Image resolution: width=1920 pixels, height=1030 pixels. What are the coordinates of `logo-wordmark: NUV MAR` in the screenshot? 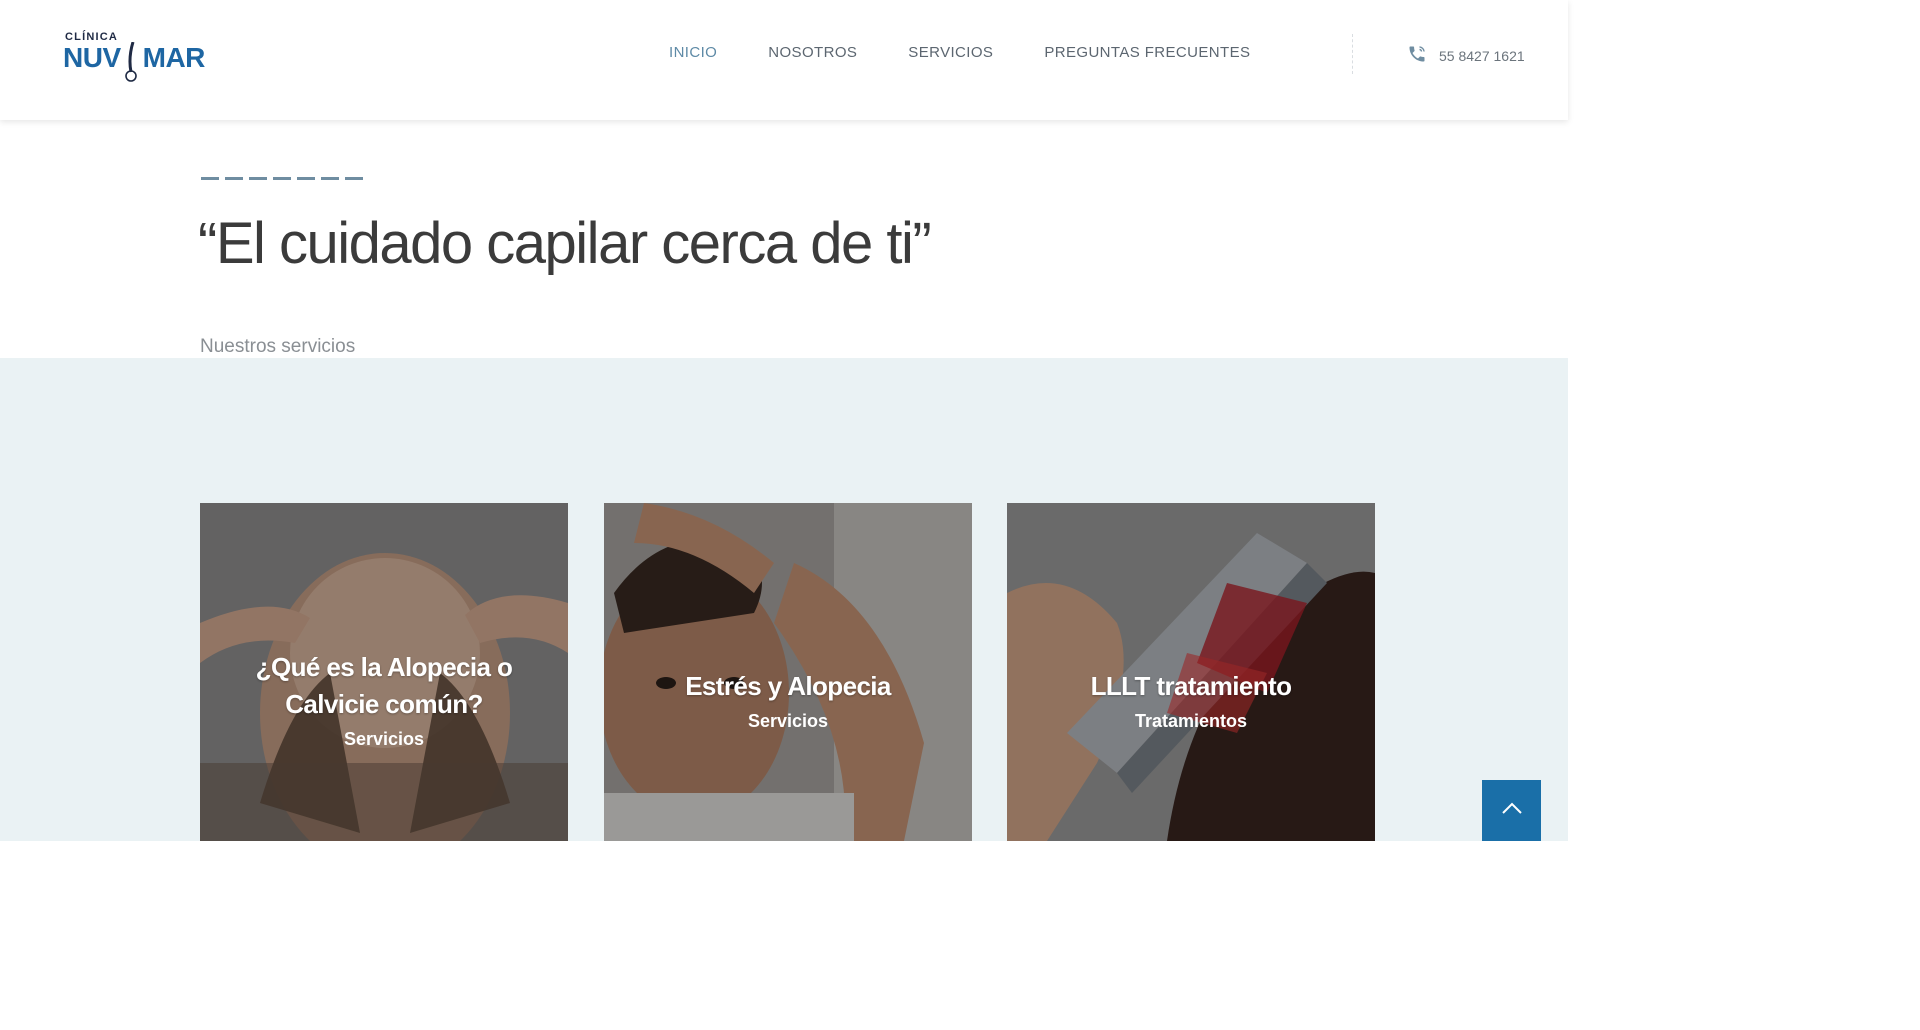 It's located at (134, 61).